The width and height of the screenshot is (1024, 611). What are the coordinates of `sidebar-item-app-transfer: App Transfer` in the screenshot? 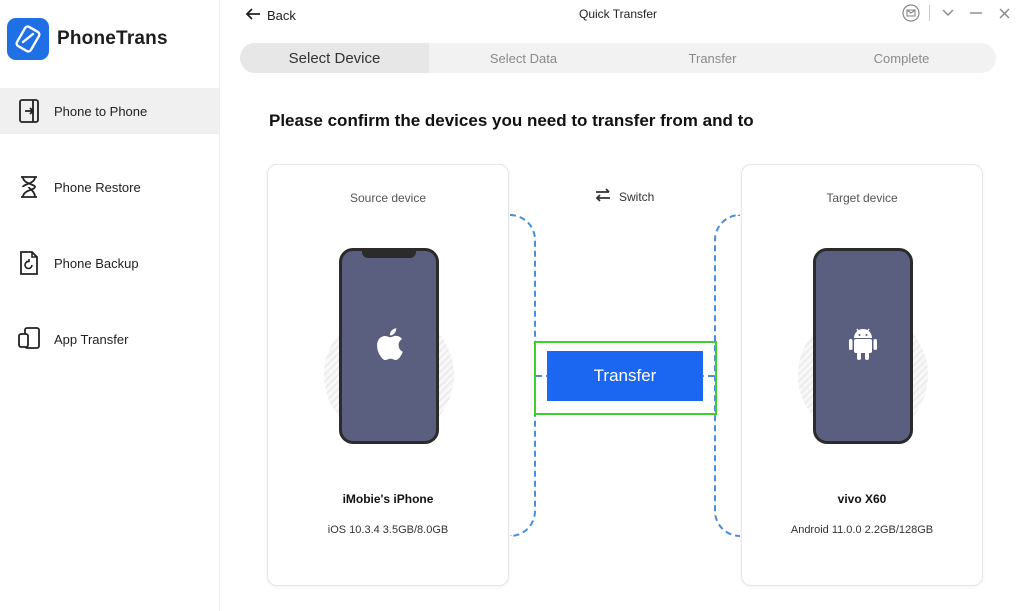 It's located at (109, 339).